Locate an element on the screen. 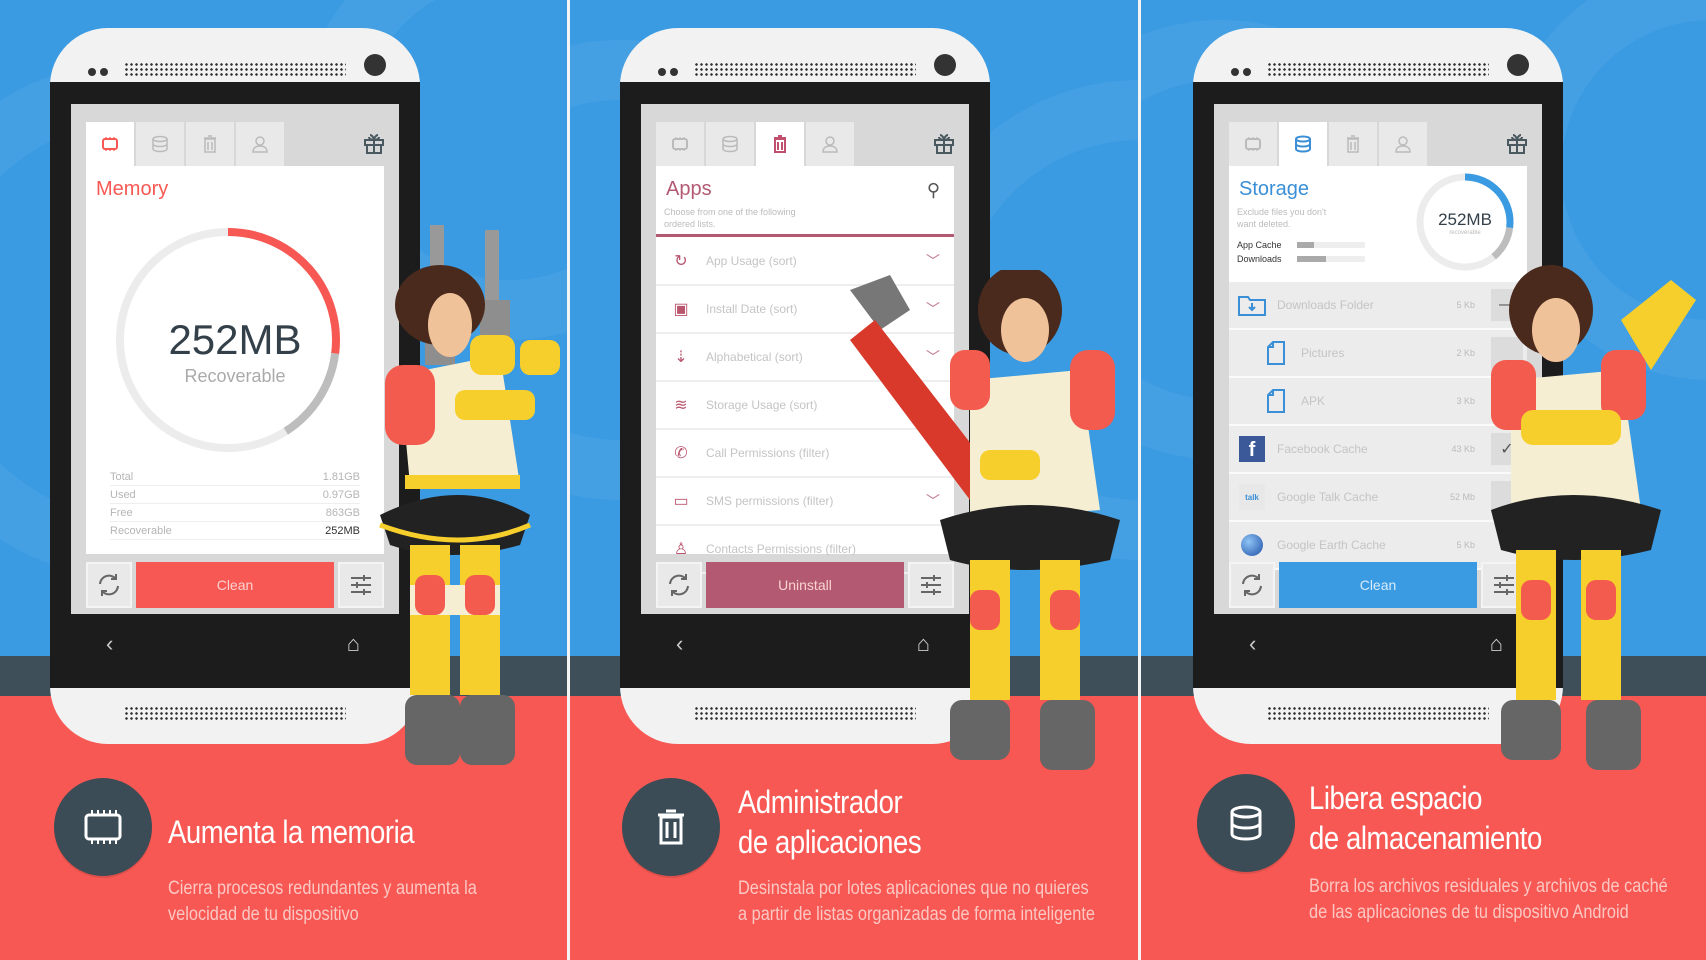 Image resolution: width=1706 pixels, height=960 pixels. stat-row: Free 863GB is located at coordinates (235, 513).